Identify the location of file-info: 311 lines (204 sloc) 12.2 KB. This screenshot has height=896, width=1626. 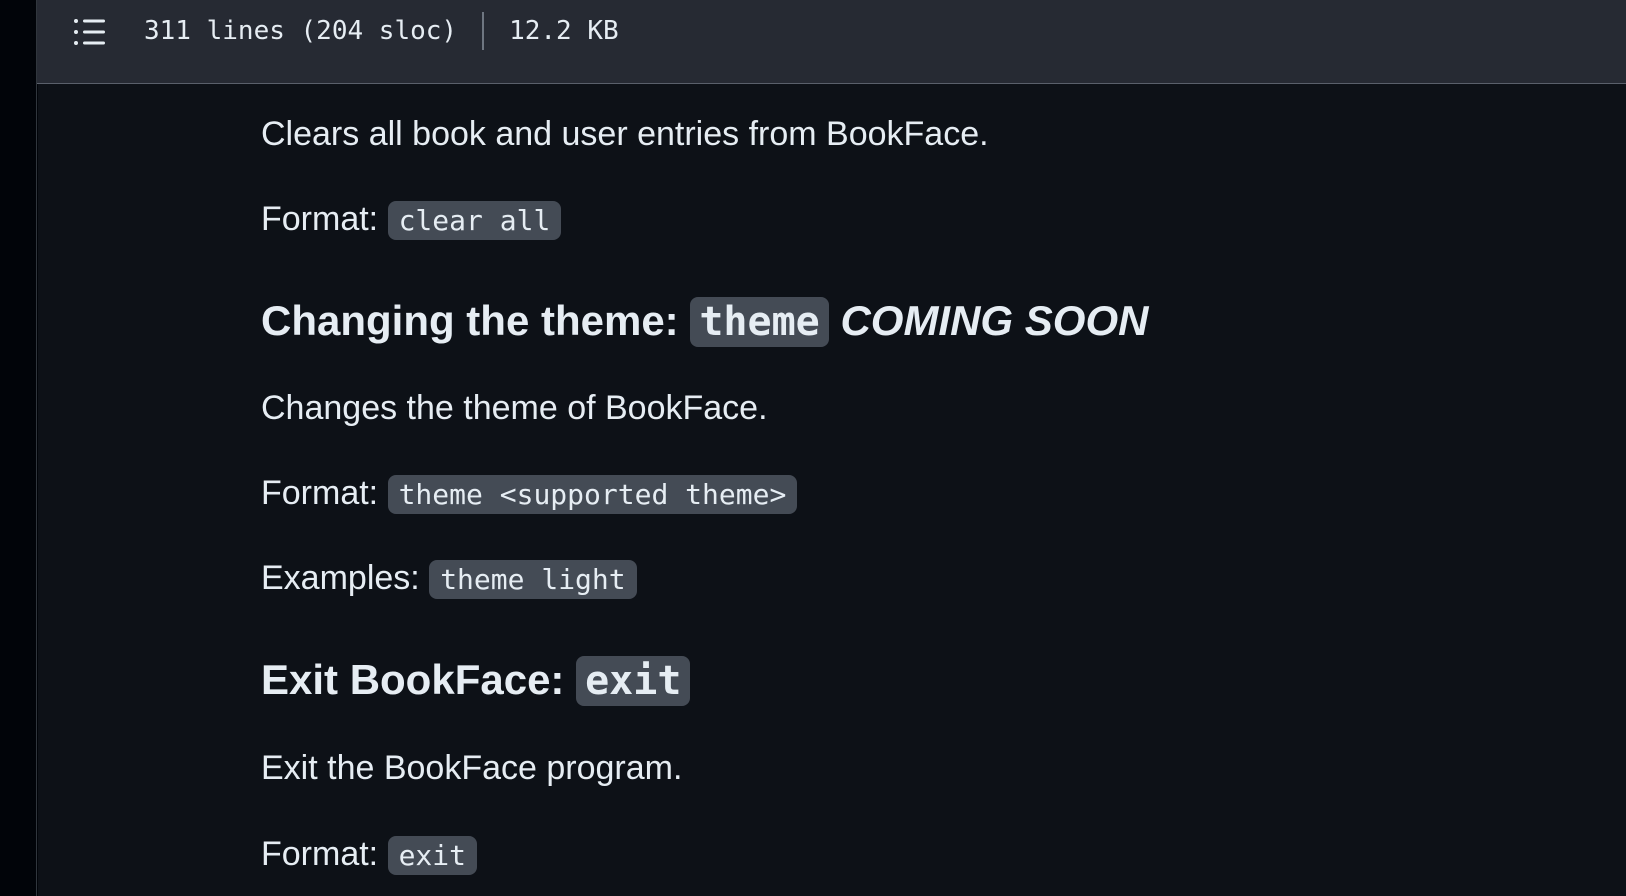
(381, 31).